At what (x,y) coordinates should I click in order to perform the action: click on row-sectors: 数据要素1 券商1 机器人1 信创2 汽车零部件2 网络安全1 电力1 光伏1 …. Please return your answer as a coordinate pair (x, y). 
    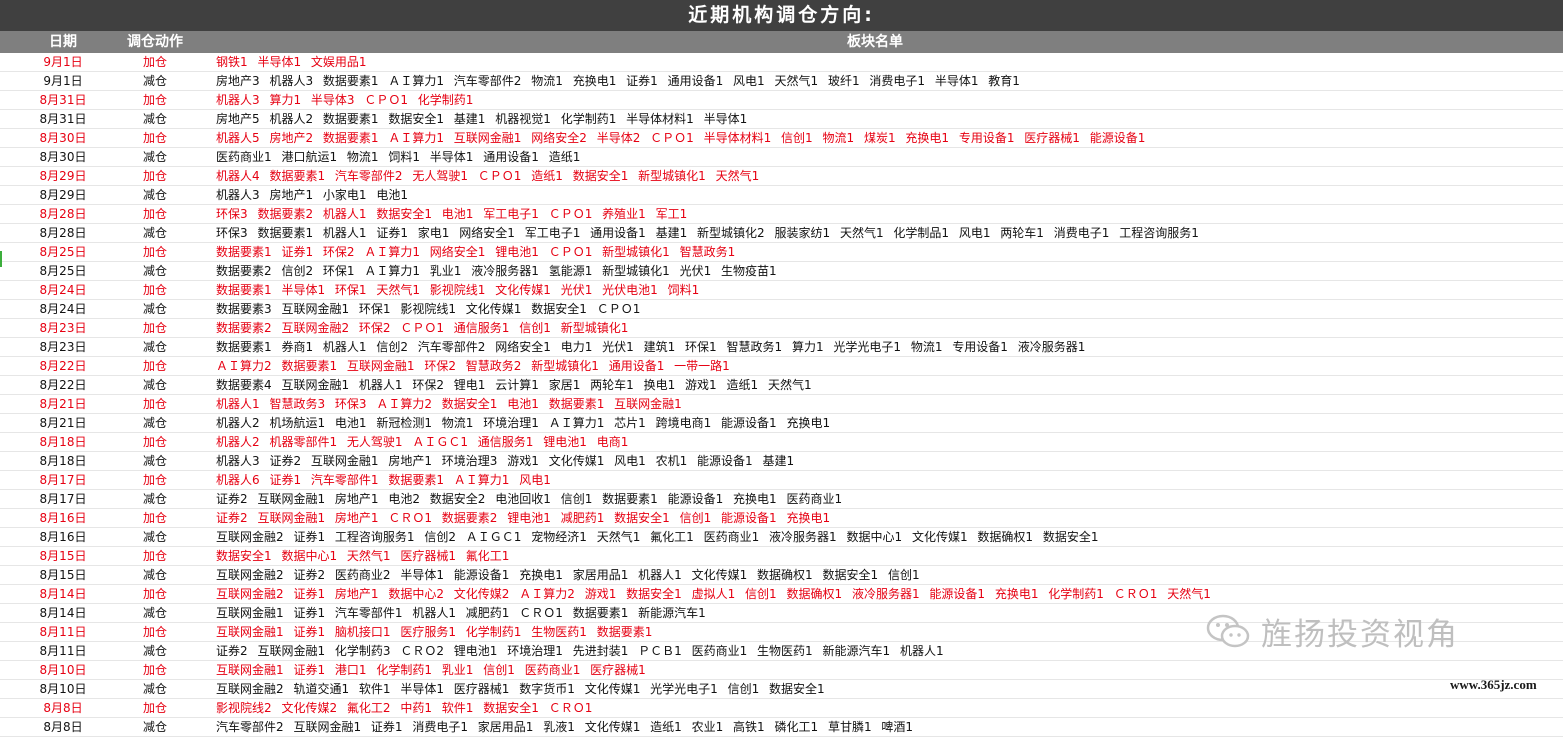
    Looking at the image, I should click on (651, 347).